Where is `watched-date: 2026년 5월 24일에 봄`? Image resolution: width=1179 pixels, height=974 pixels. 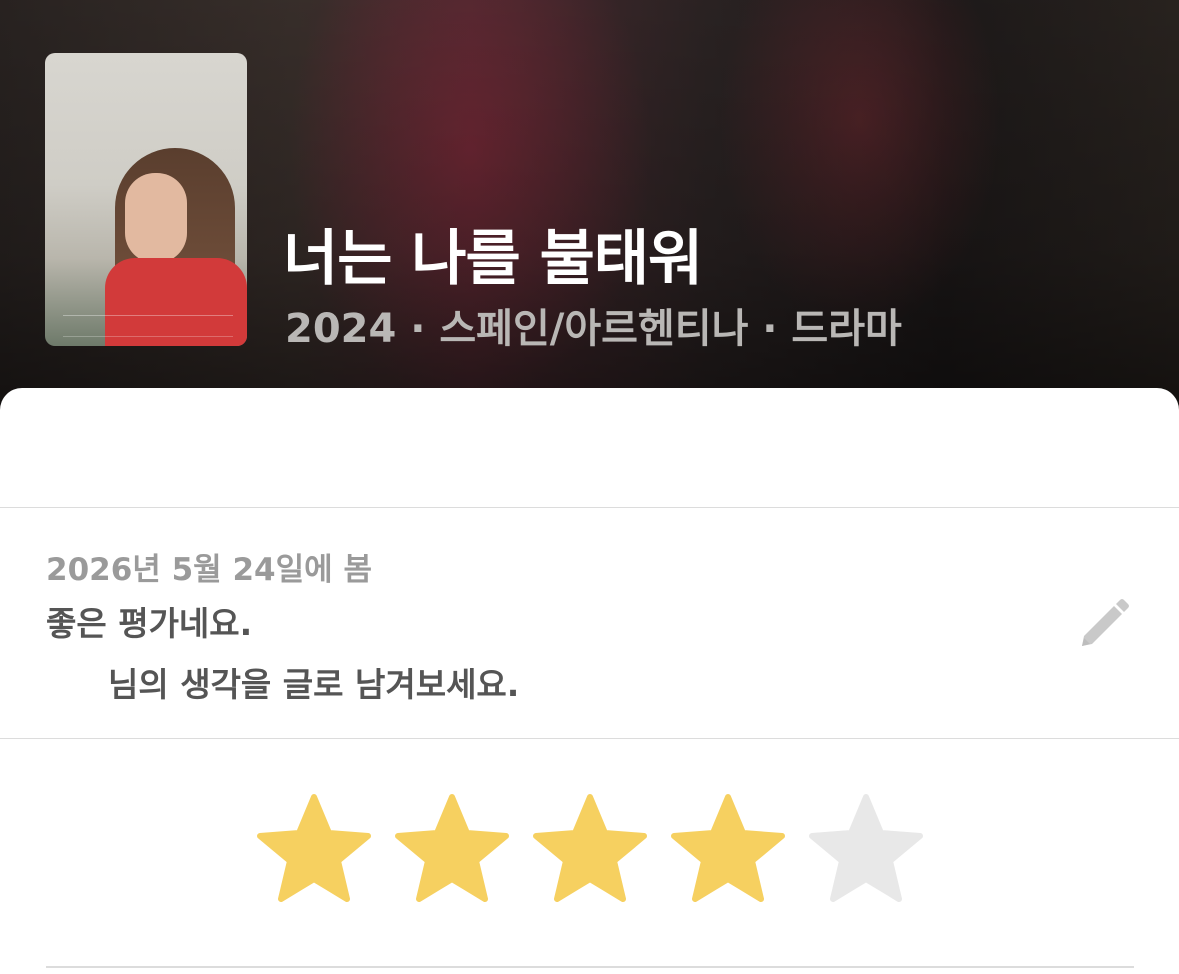 watched-date: 2026년 5월 24일에 봄 is located at coordinates (209, 570).